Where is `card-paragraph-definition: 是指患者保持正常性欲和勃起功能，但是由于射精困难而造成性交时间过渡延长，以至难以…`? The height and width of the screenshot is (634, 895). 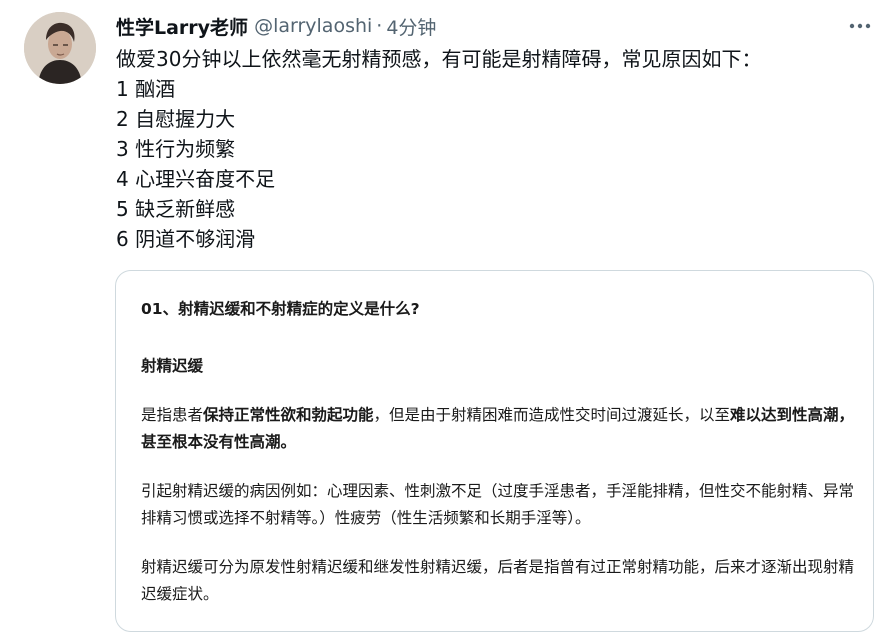
card-paragraph-definition: 是指患者保持正常性欲和勃起功能，但是由于射精困难而造成性交时间过渡延长，以至难以… is located at coordinates (498, 429).